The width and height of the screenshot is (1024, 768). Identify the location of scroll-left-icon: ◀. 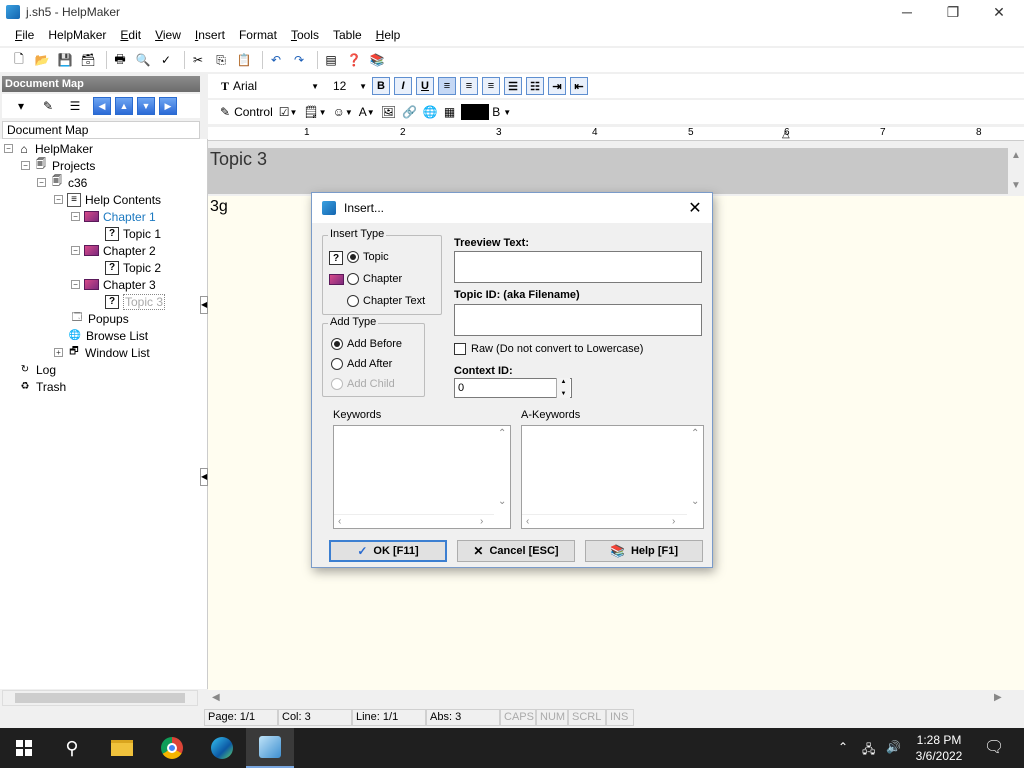
(216, 697).